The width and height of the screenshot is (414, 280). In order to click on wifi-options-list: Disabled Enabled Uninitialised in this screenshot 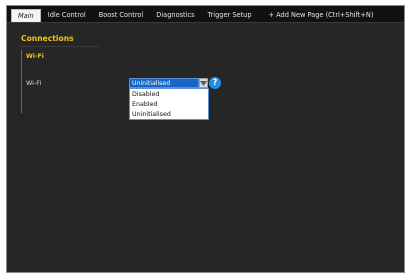, I will do `click(169, 104)`.